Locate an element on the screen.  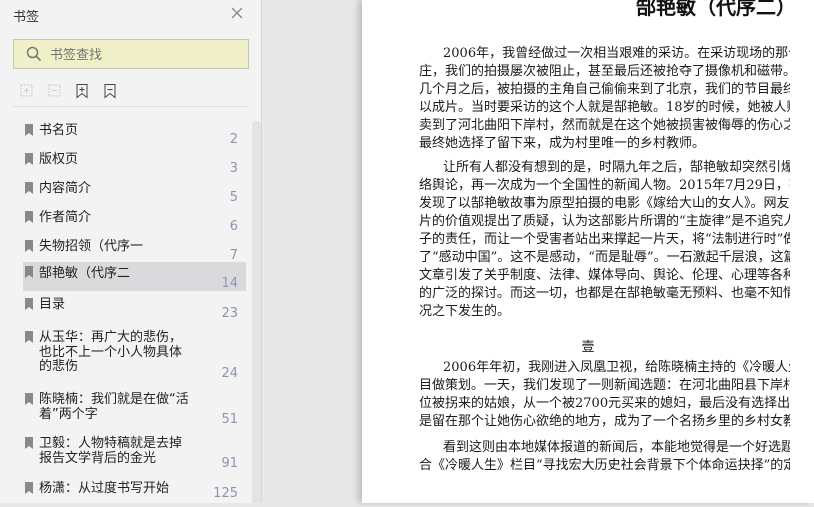
text-line: 况之下发生的。 is located at coordinates (465, 311).